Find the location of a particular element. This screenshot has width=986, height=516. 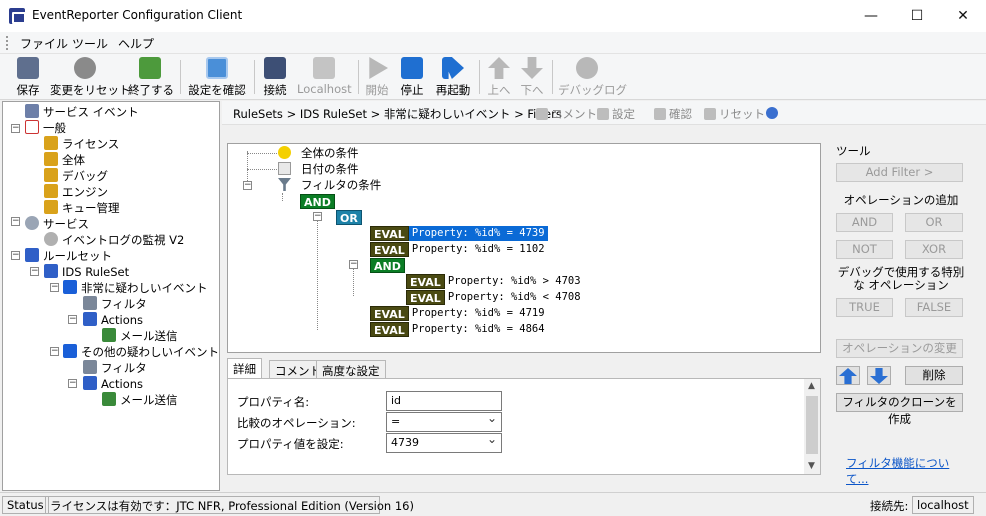

tree-item-license: ライセンス is located at coordinates (81, 144).